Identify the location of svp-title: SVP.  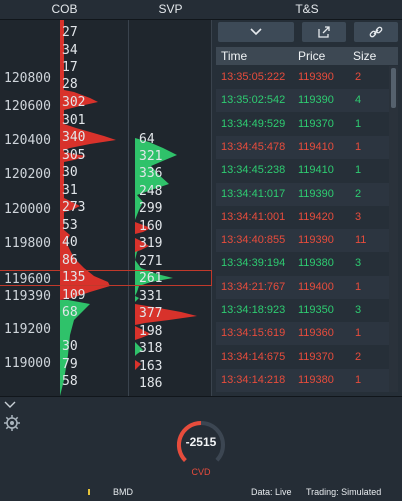
(170, 9).